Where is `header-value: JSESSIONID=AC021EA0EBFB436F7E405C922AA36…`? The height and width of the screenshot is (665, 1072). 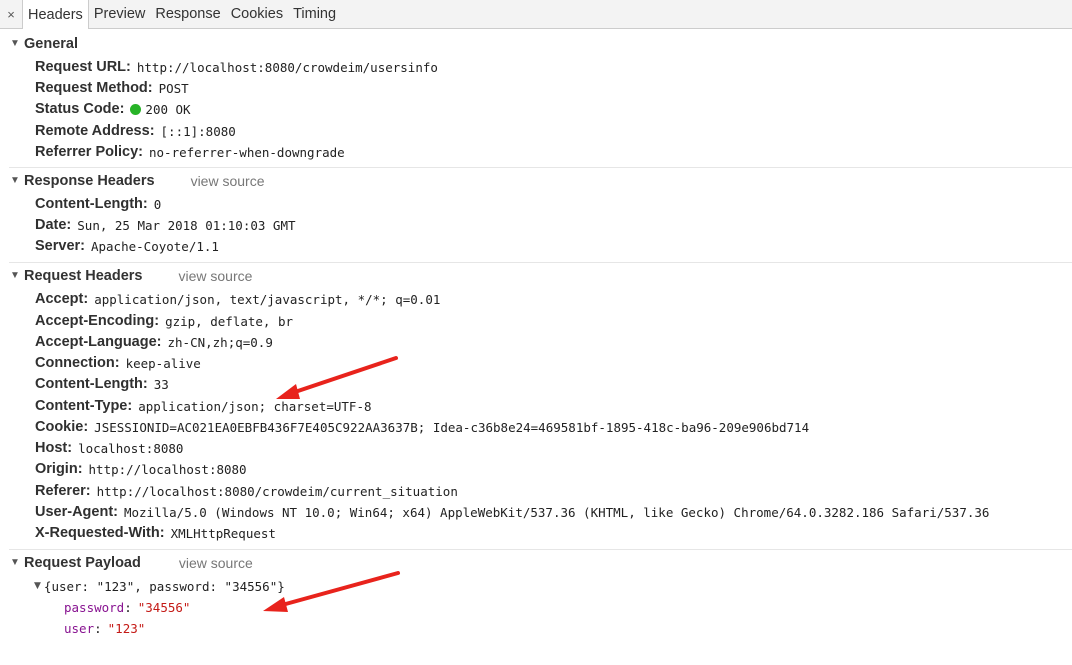
header-value: JSESSIONID=AC021EA0EBFB436F7E405C922AA36… is located at coordinates (452, 427).